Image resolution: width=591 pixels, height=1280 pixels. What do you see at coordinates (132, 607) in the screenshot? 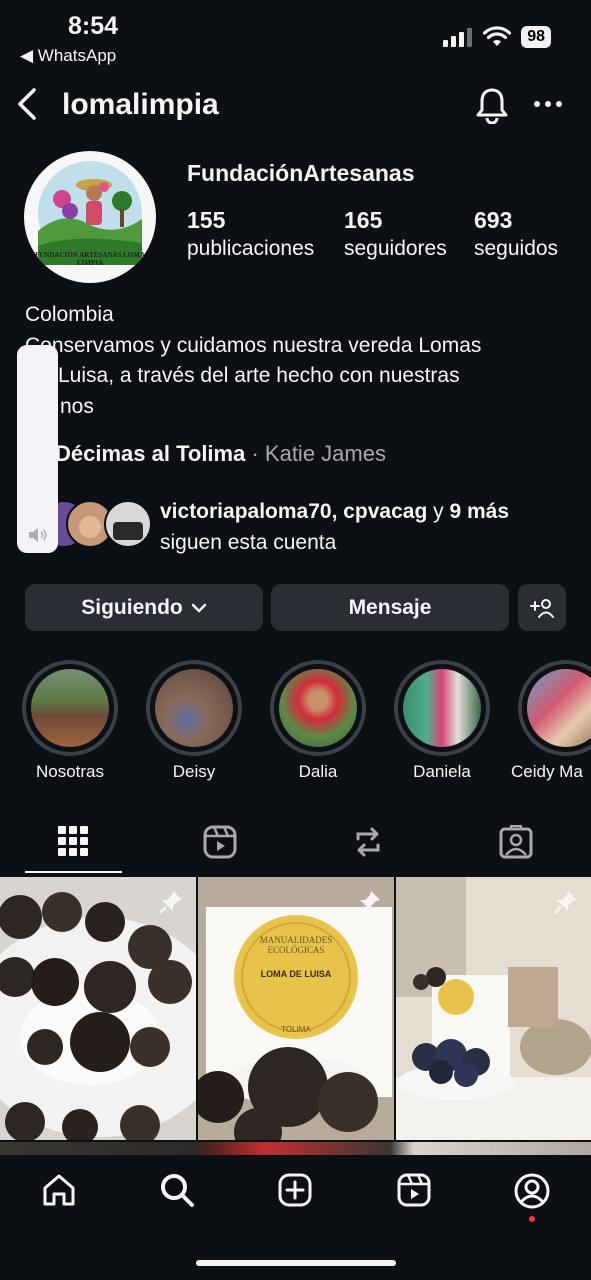
I see `following-button-label: Siguiendo` at bounding box center [132, 607].